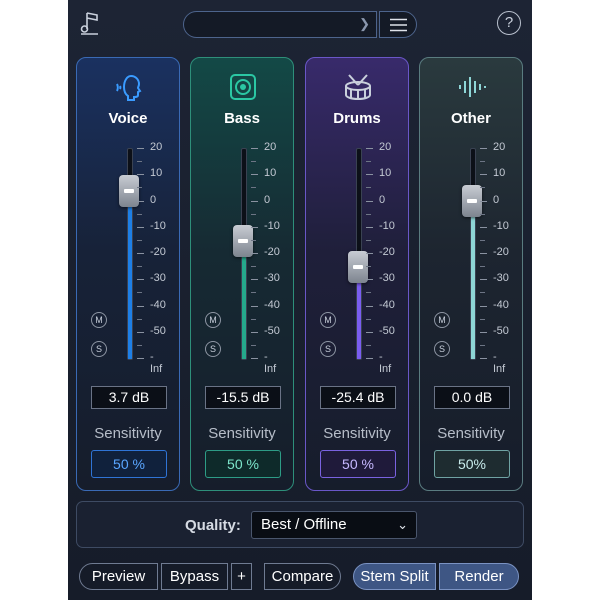 The width and height of the screenshot is (600, 600). I want to click on quality-value: Best / Offline, so click(304, 524).